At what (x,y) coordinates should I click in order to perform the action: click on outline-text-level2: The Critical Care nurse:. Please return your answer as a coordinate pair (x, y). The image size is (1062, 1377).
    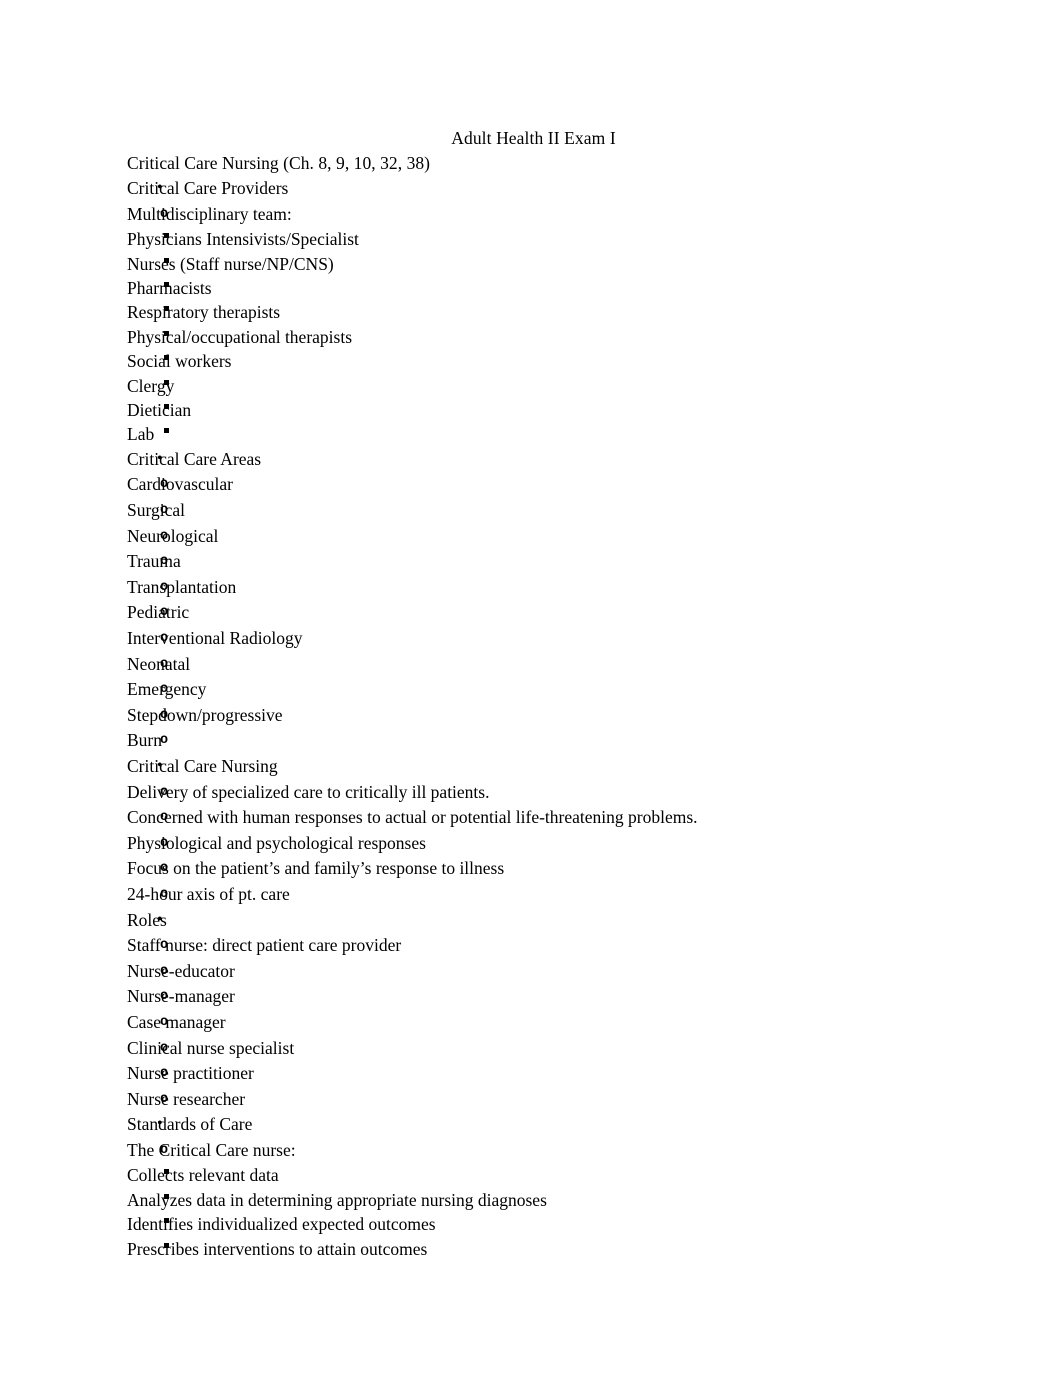
    Looking at the image, I should click on (211, 1149).